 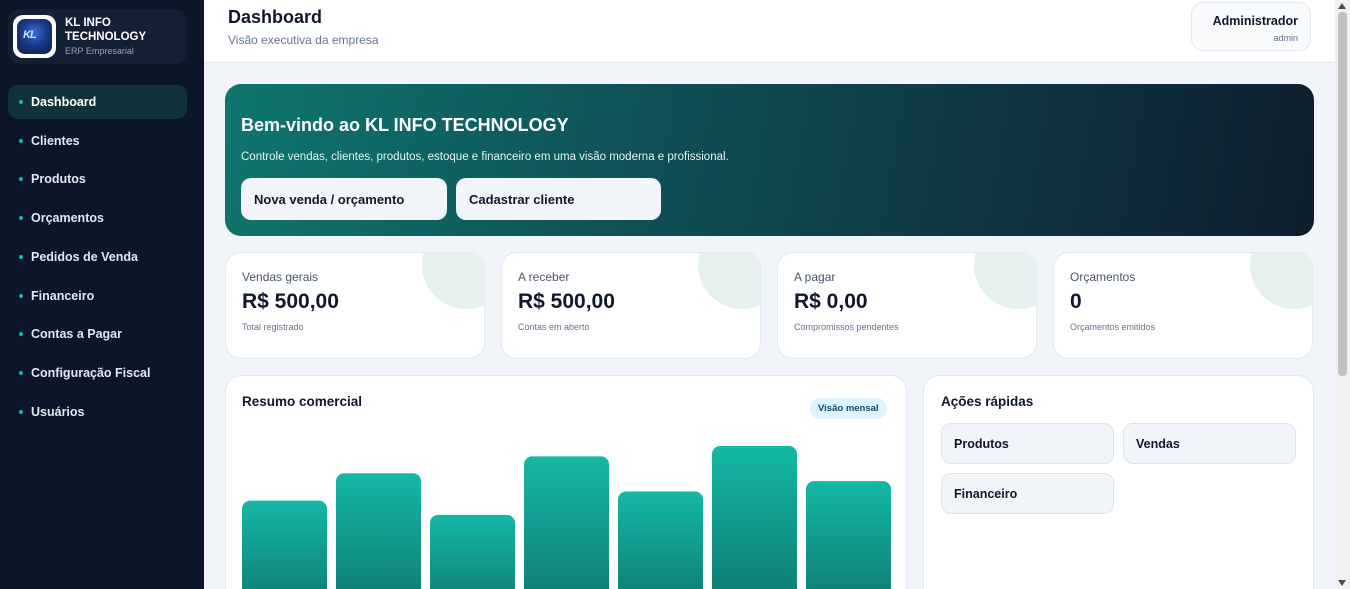 What do you see at coordinates (1183, 305) in the screenshot?
I see `stat-card-quotes: Orçamentos 0 Orçamentos emitidos` at bounding box center [1183, 305].